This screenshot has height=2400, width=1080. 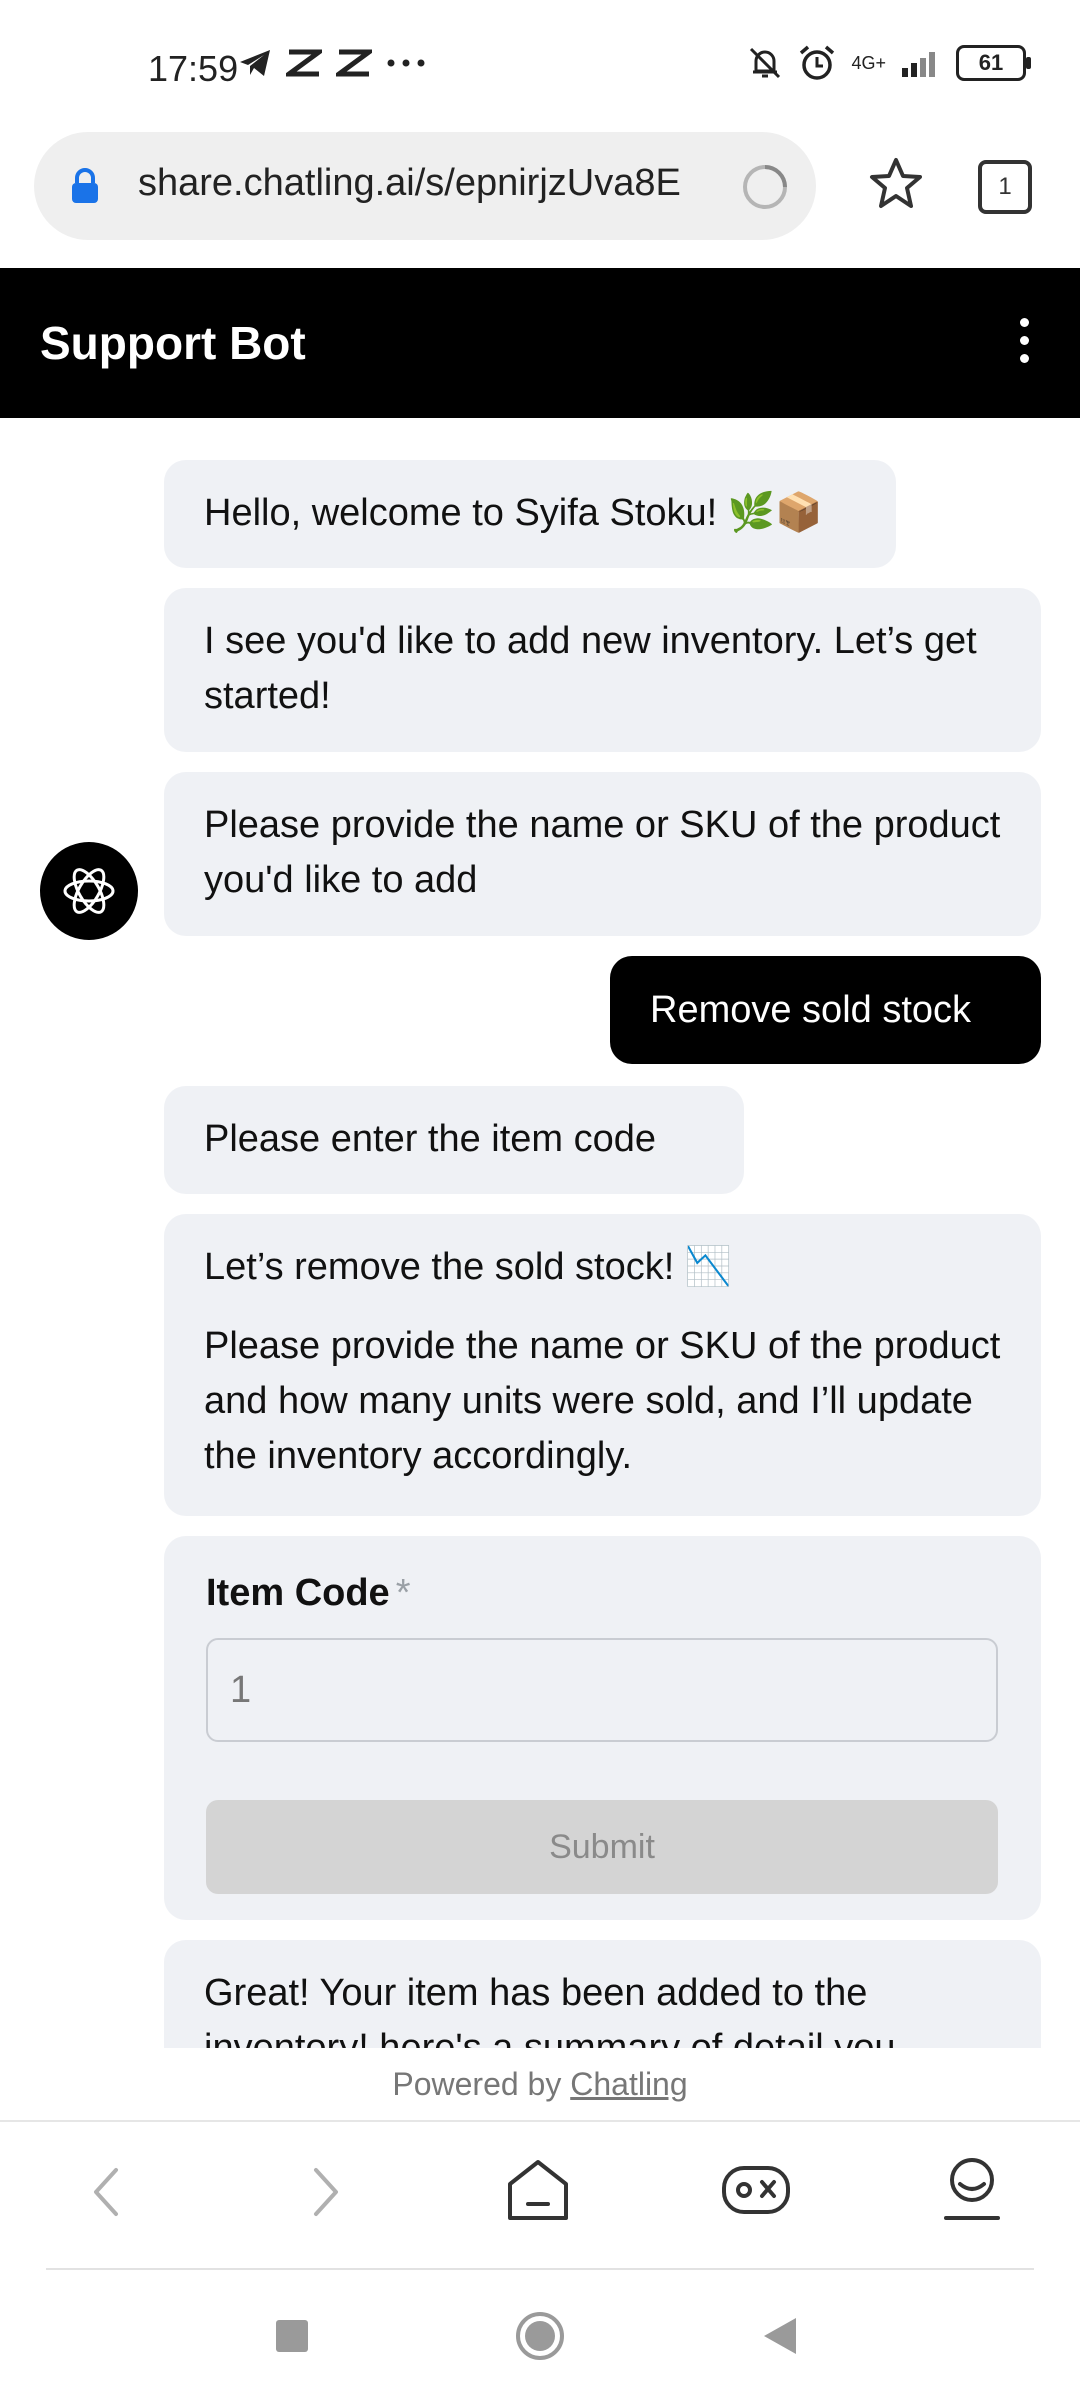 I want to click on item-code-form: Item Code* Submit, so click(x=602, y=1728).